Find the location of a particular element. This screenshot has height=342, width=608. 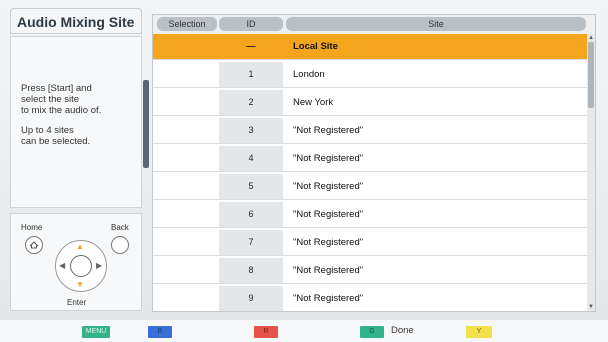

table-row: 4 "Not Registered" is located at coordinates (371, 159).